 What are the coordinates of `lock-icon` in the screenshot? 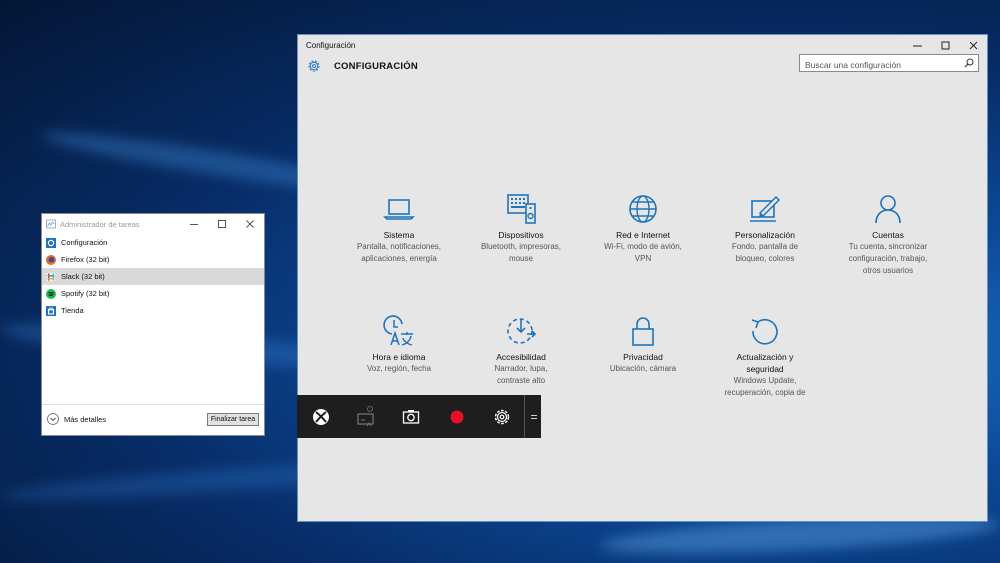 It's located at (643, 331).